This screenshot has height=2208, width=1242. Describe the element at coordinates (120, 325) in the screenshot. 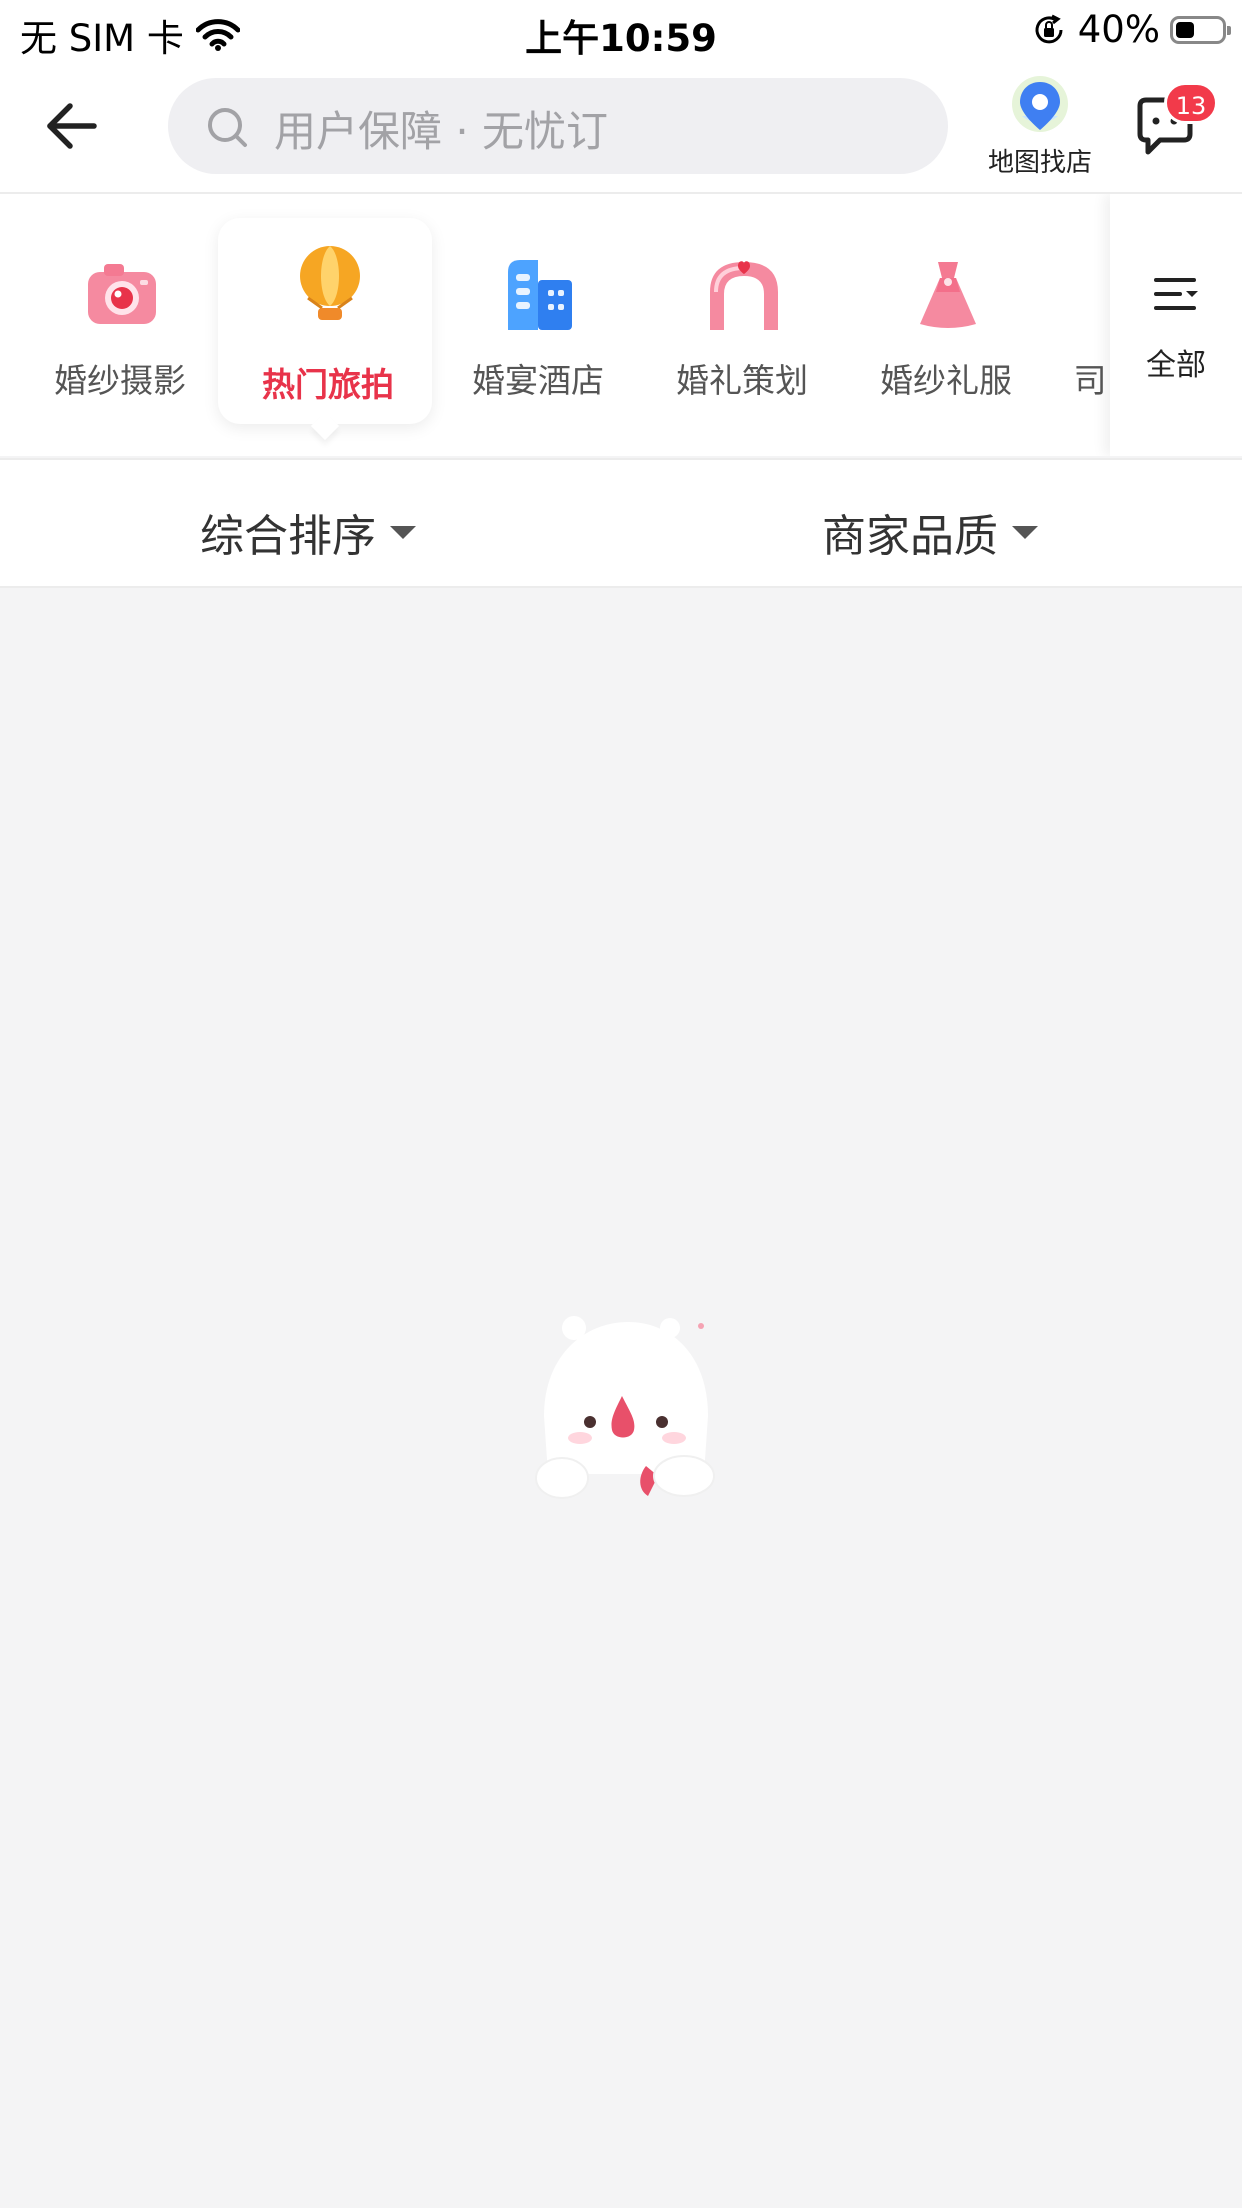

I see `category-wedding-photography: 婚纱摄影` at that location.